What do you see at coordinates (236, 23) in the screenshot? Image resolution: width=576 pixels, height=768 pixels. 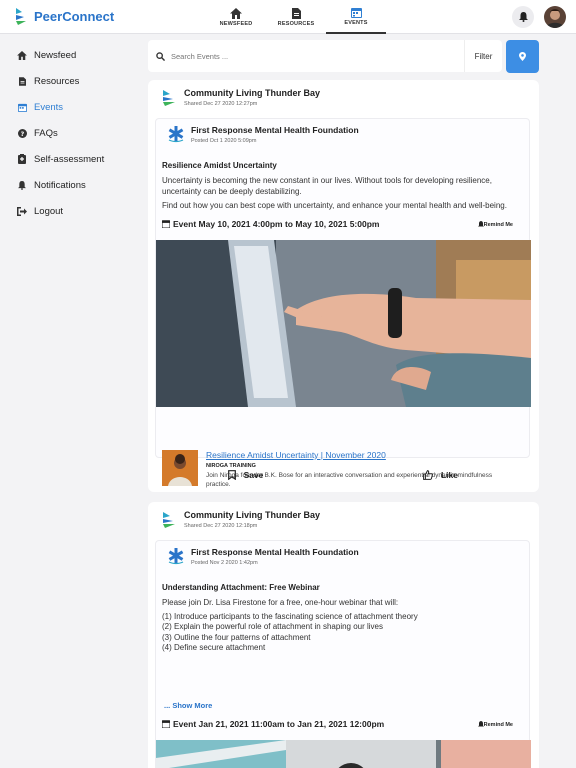 I see `tab-label: NEWSFEED` at bounding box center [236, 23].